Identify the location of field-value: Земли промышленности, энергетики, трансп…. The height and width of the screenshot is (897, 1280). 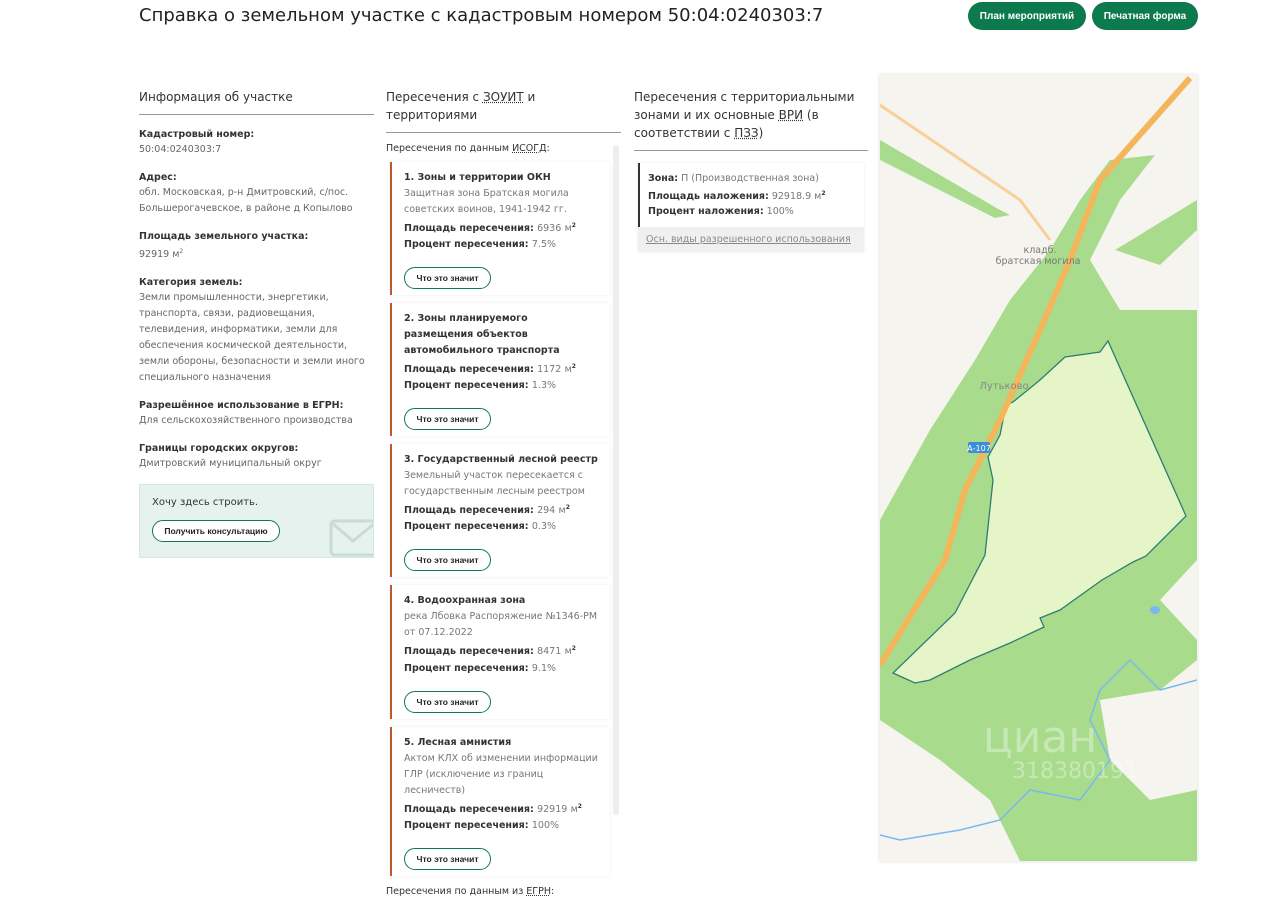
(256, 338).